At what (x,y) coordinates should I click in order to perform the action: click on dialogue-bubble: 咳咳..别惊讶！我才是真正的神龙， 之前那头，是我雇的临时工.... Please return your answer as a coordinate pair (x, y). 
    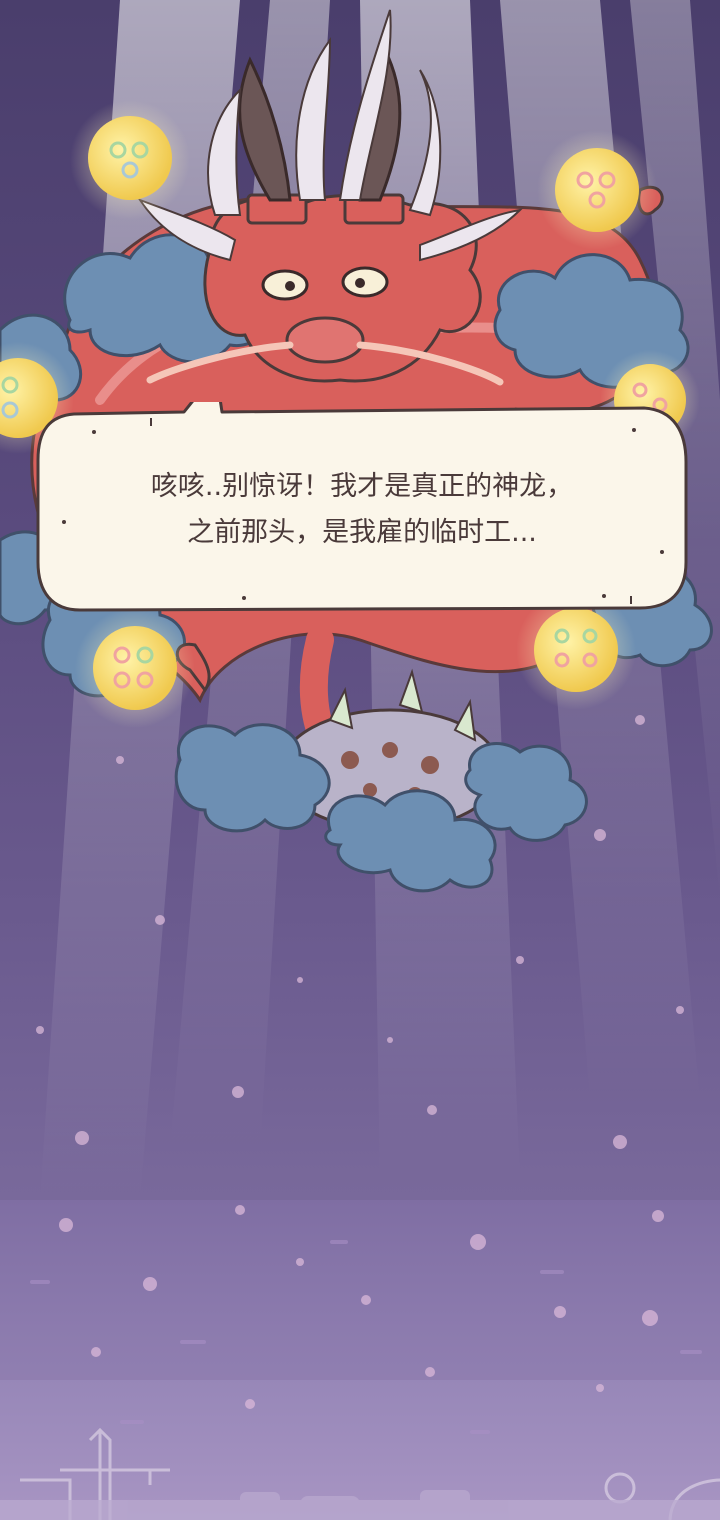
    Looking at the image, I should click on (362, 508).